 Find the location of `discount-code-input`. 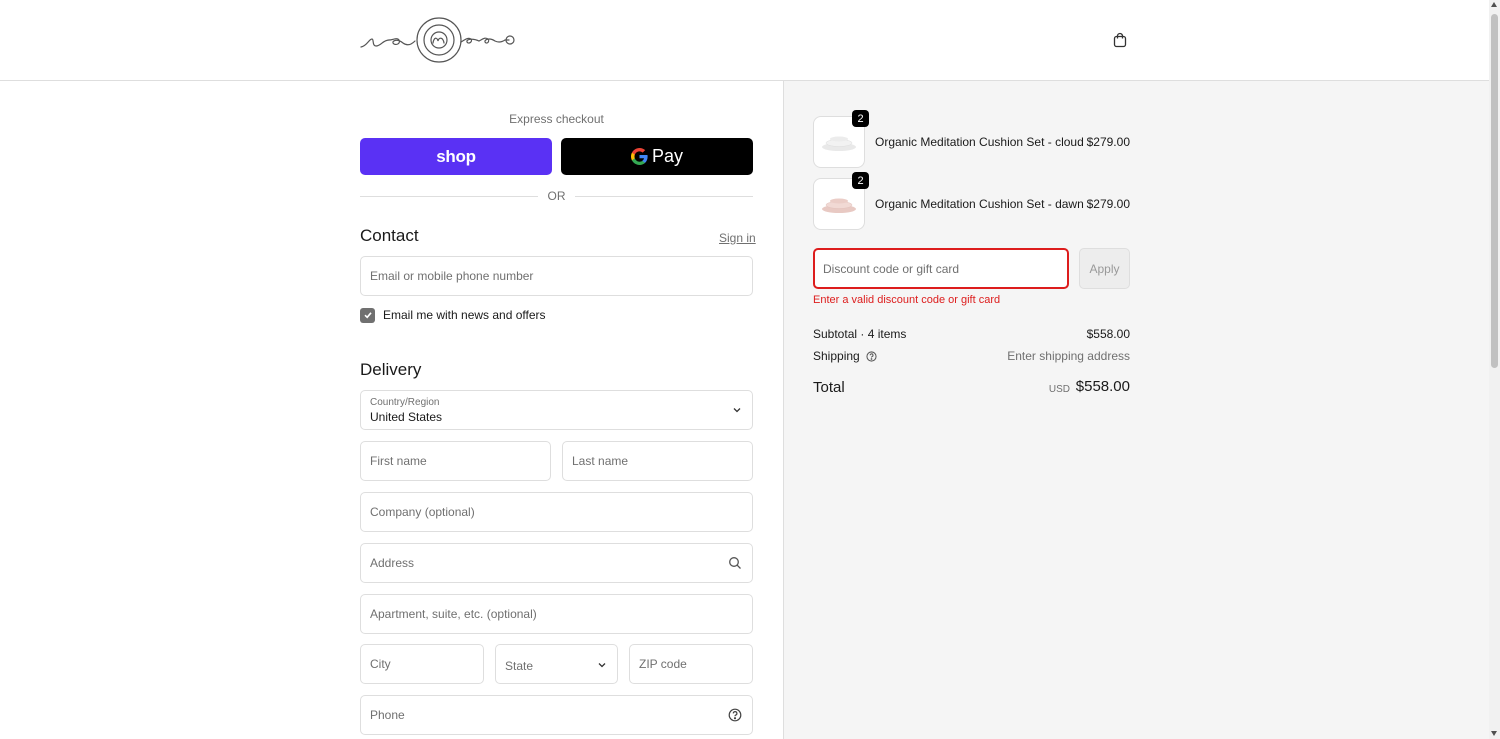

discount-code-input is located at coordinates (941, 268).